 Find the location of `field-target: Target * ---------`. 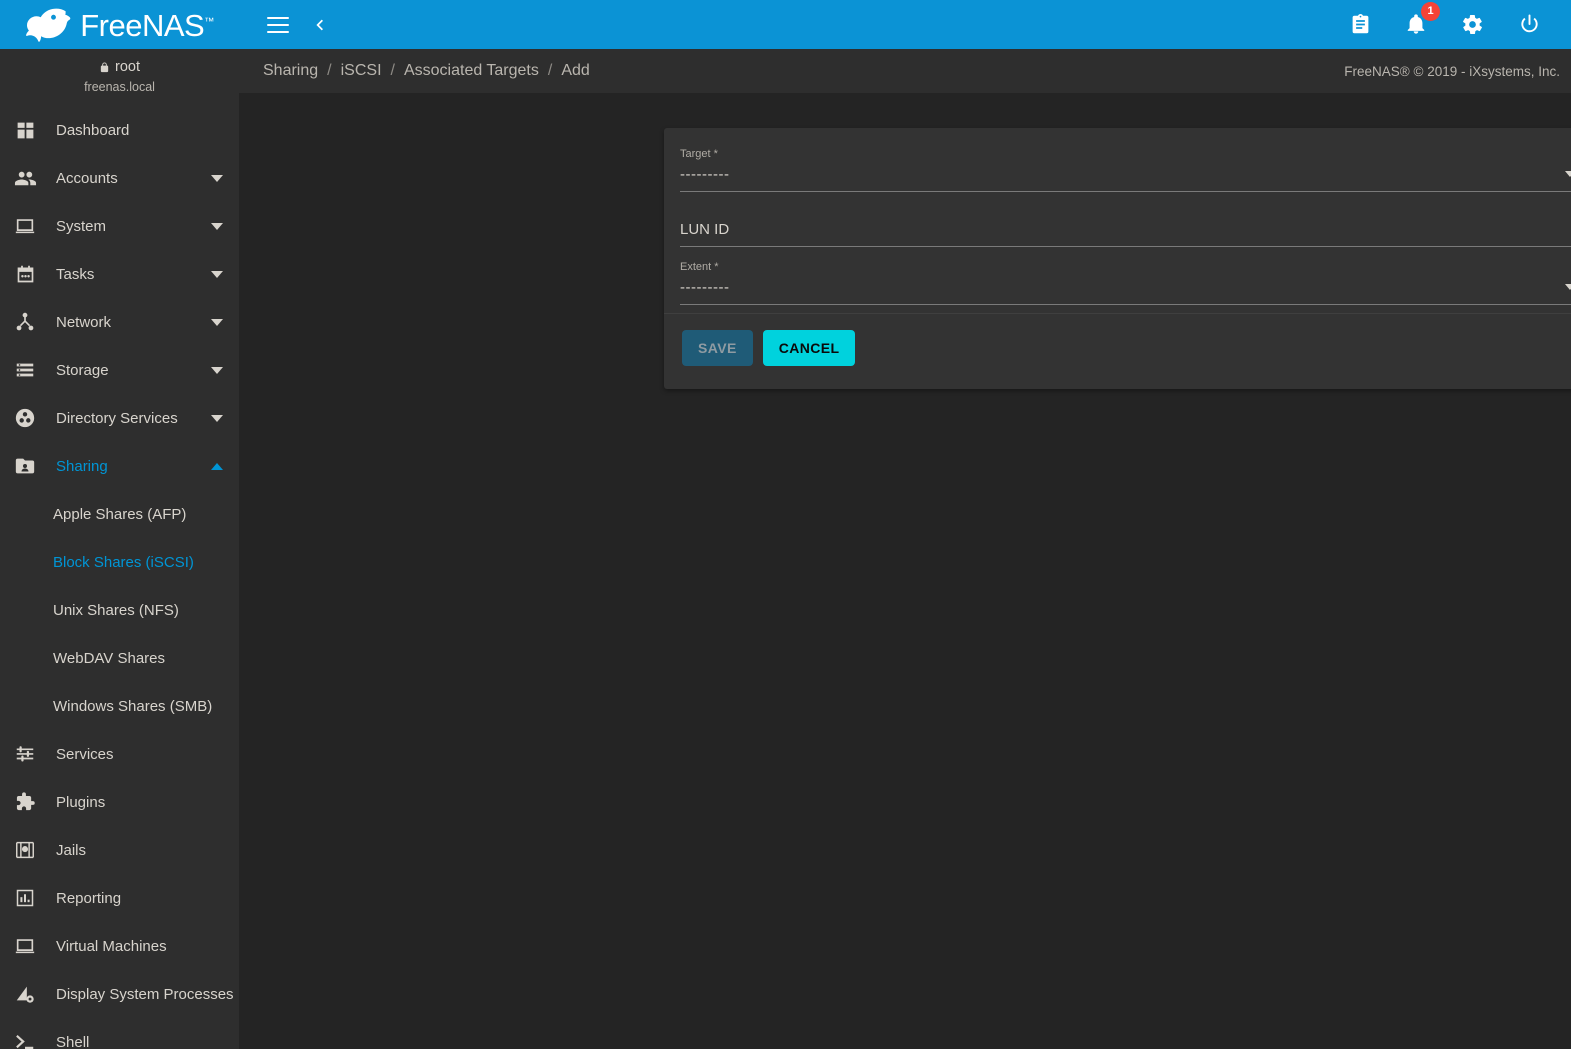

field-target: Target * --------- is located at coordinates (1125, 169).